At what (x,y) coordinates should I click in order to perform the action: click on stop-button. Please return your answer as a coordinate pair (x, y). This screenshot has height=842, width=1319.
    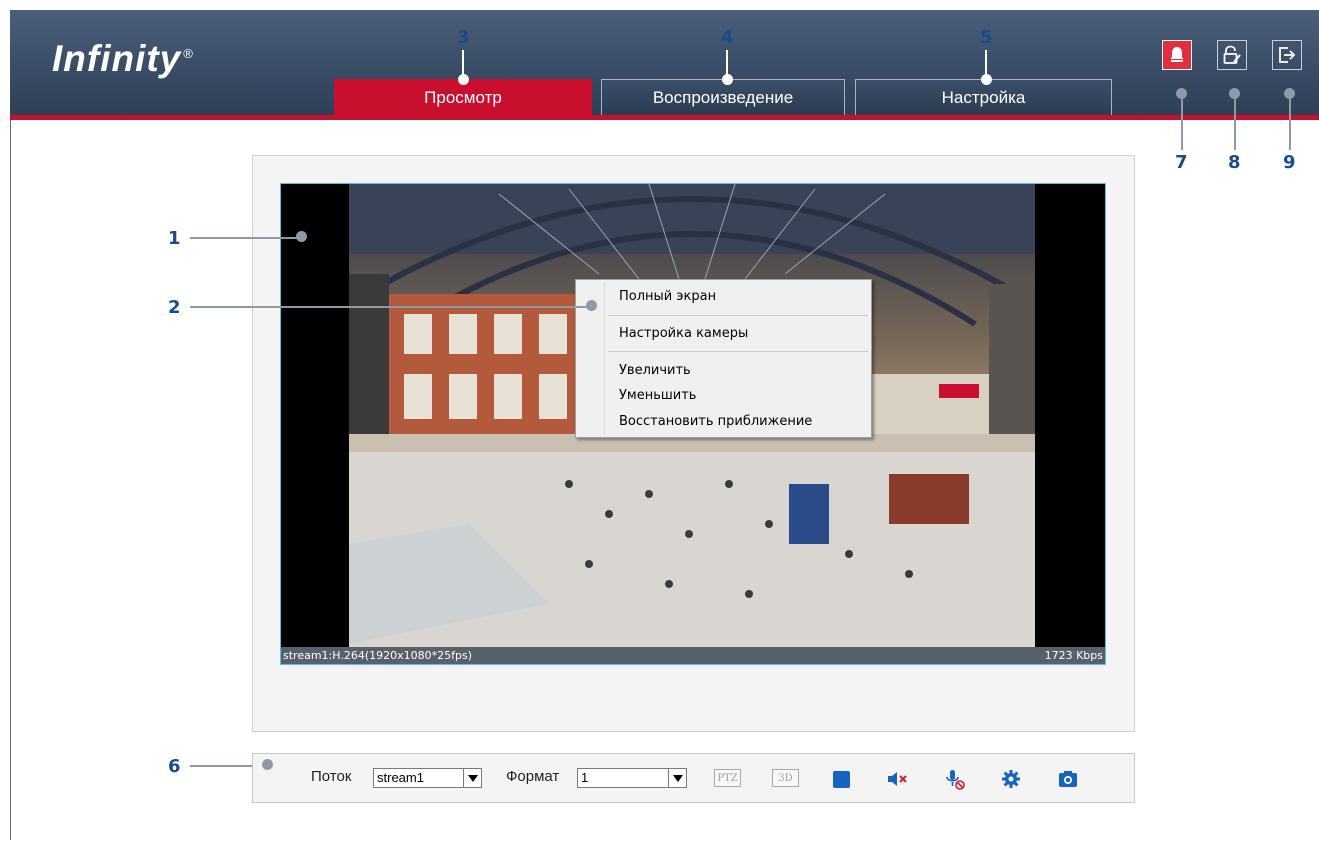
    Looking at the image, I should click on (841, 779).